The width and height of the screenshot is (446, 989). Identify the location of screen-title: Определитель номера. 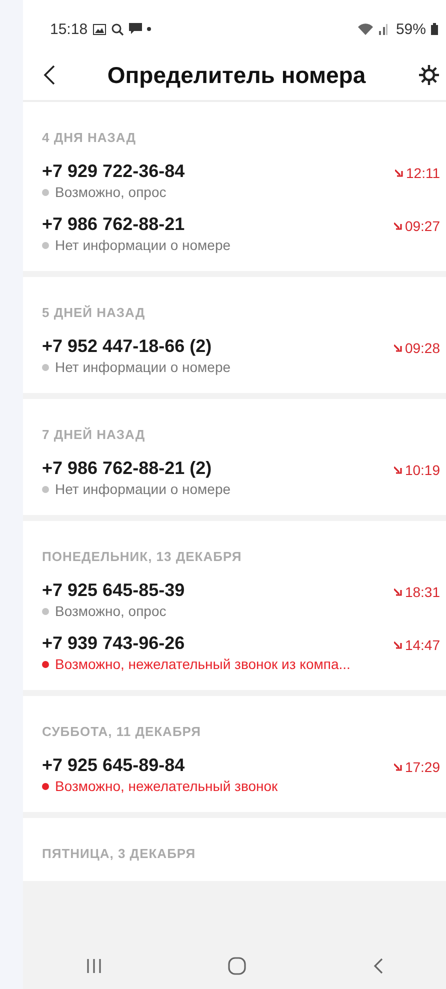
(236, 75).